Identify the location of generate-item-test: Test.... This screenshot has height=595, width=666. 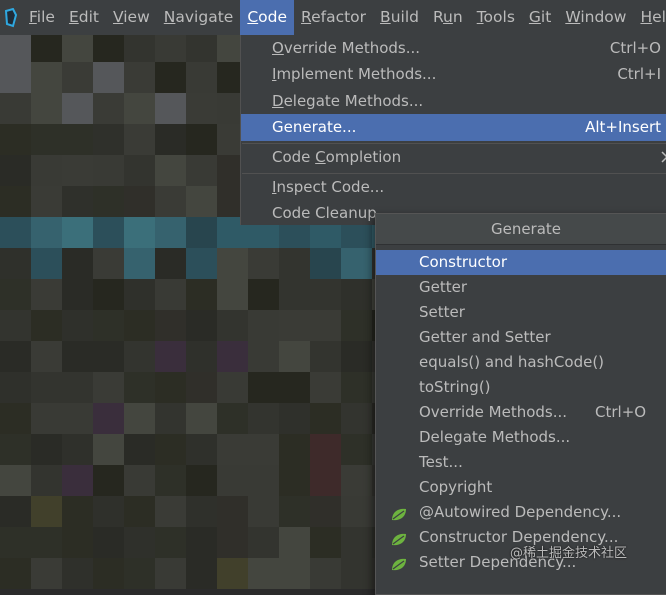
(521, 462).